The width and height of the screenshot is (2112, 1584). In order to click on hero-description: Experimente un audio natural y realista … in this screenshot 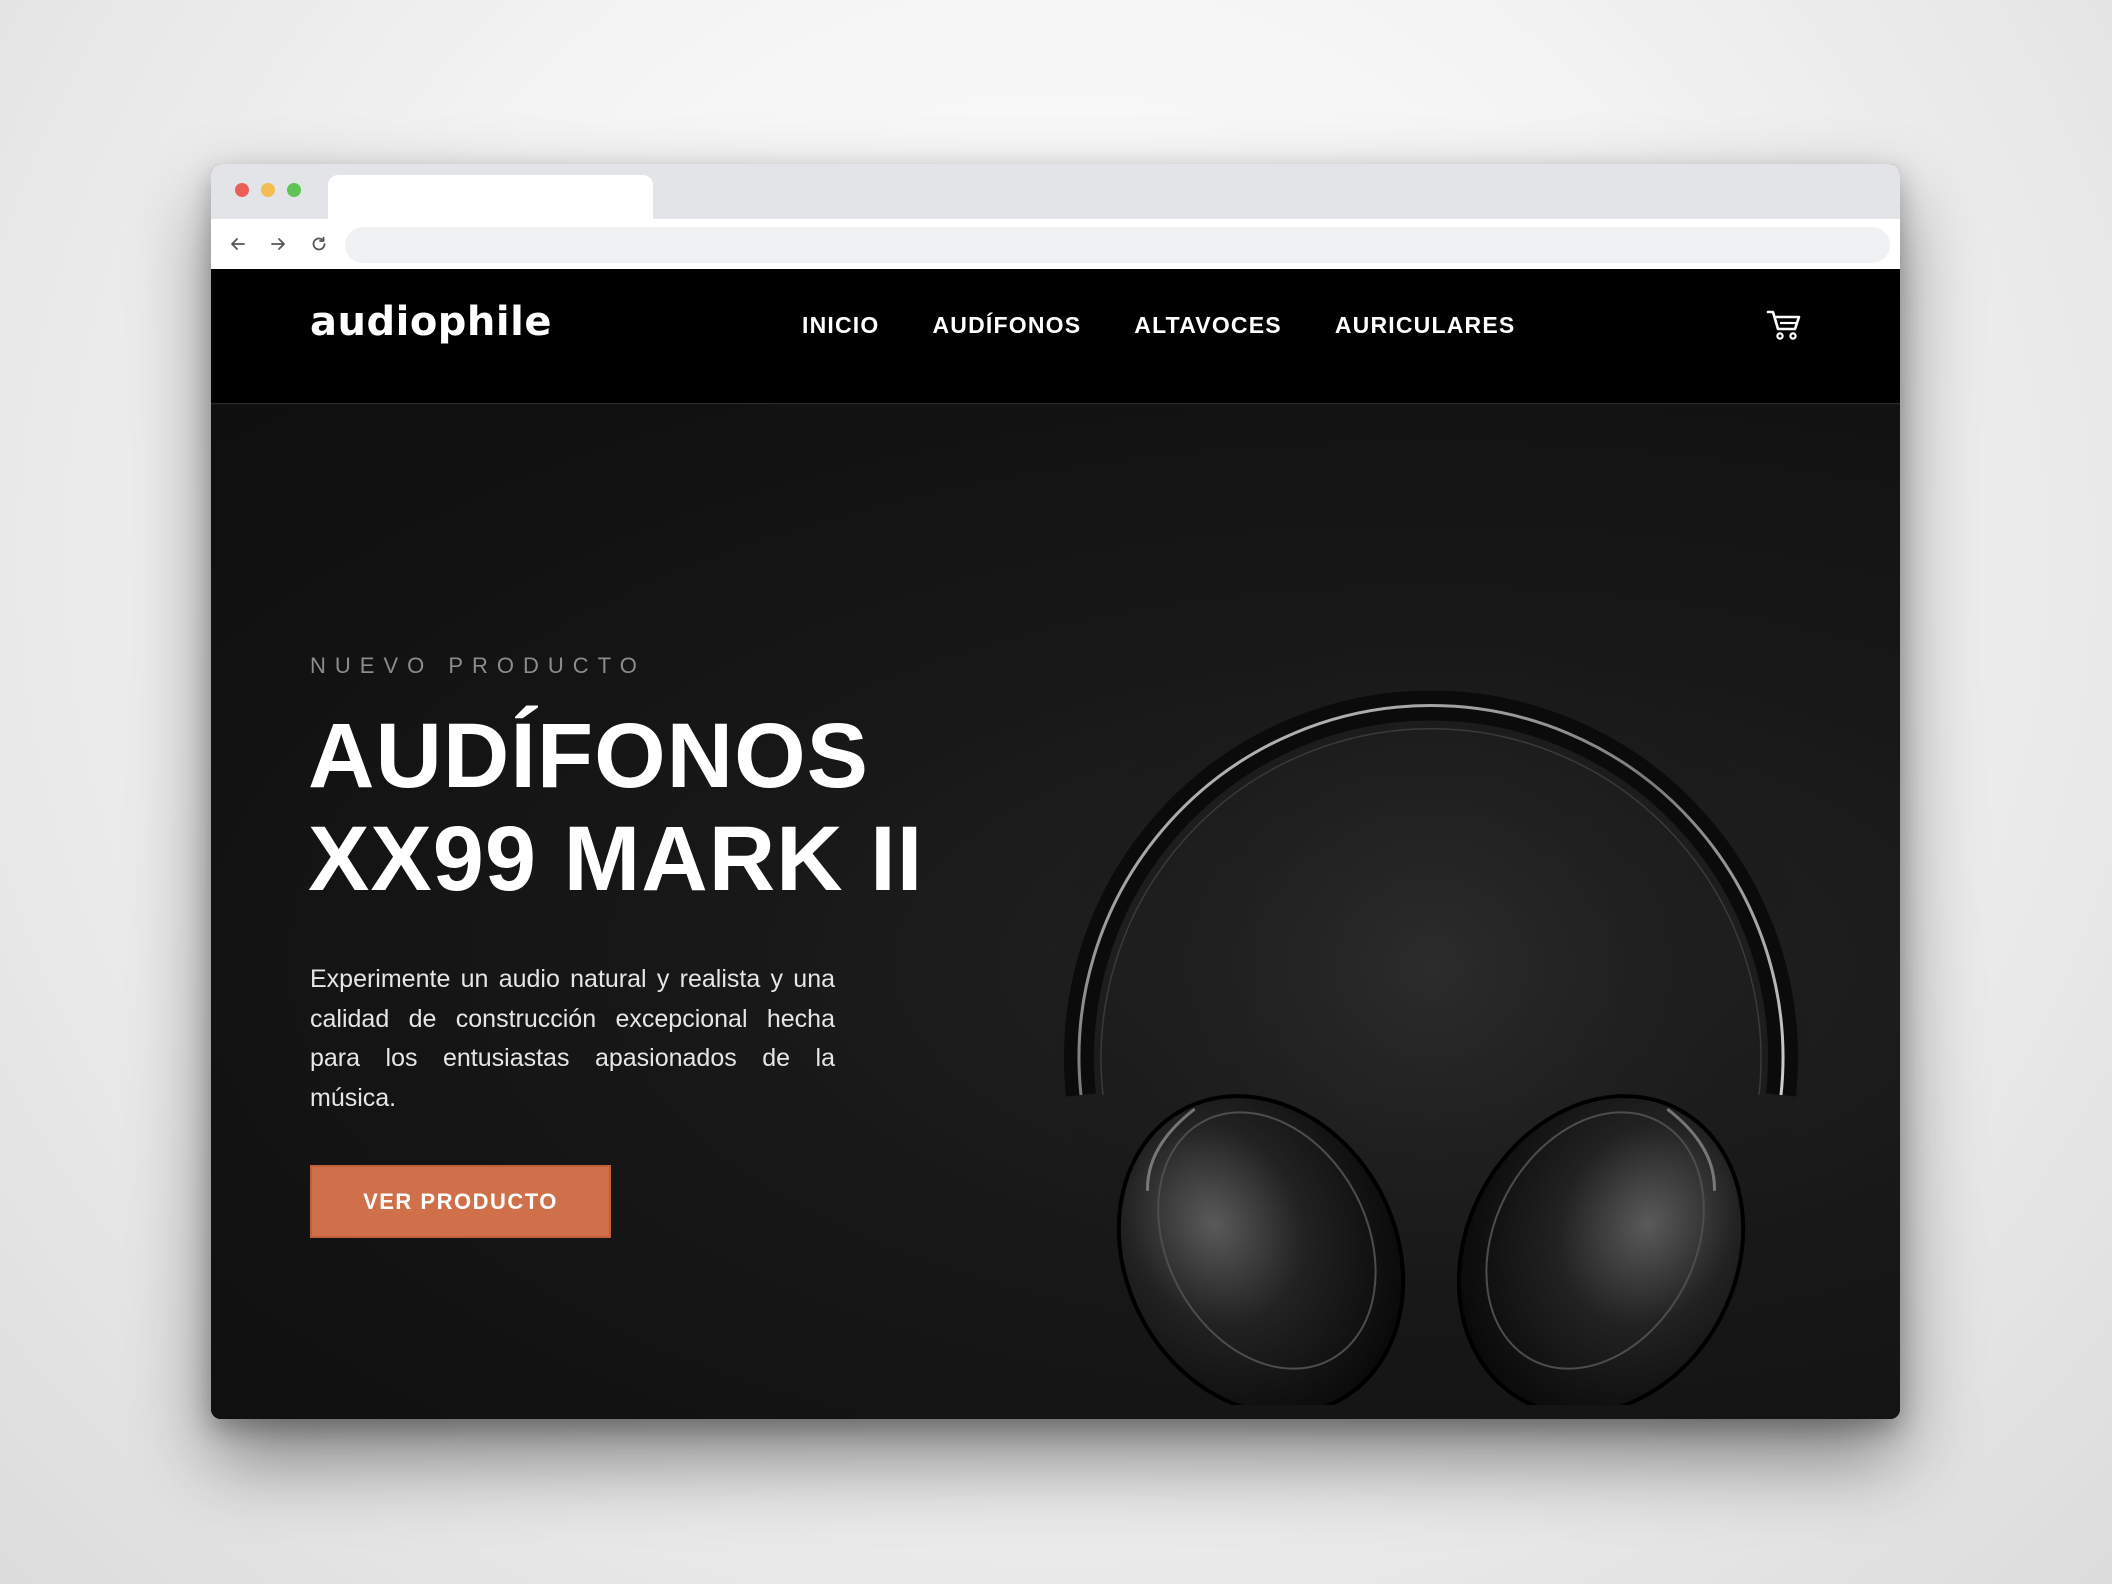, I will do `click(572, 1038)`.